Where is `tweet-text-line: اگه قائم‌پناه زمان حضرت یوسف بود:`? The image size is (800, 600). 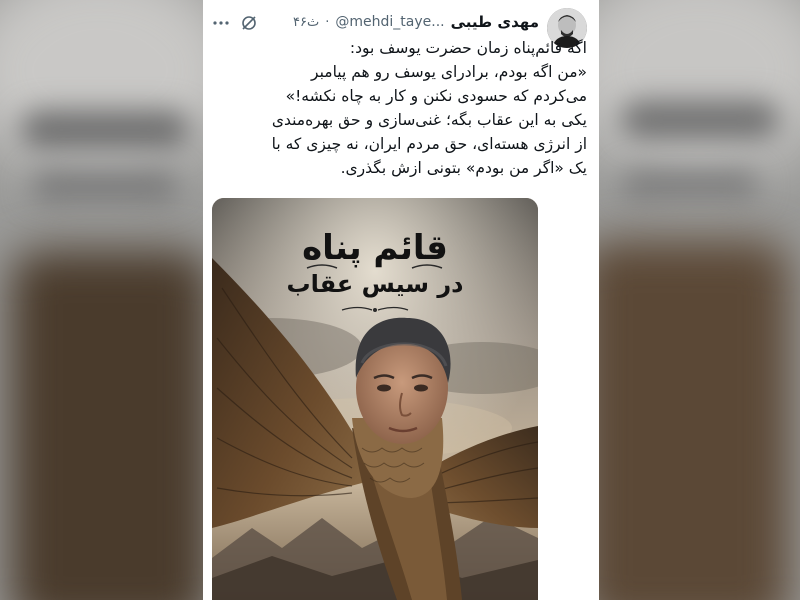
tweet-text-line: اگه قائم‌پناه زمان حضرت یوسف بود: is located at coordinates (468, 48).